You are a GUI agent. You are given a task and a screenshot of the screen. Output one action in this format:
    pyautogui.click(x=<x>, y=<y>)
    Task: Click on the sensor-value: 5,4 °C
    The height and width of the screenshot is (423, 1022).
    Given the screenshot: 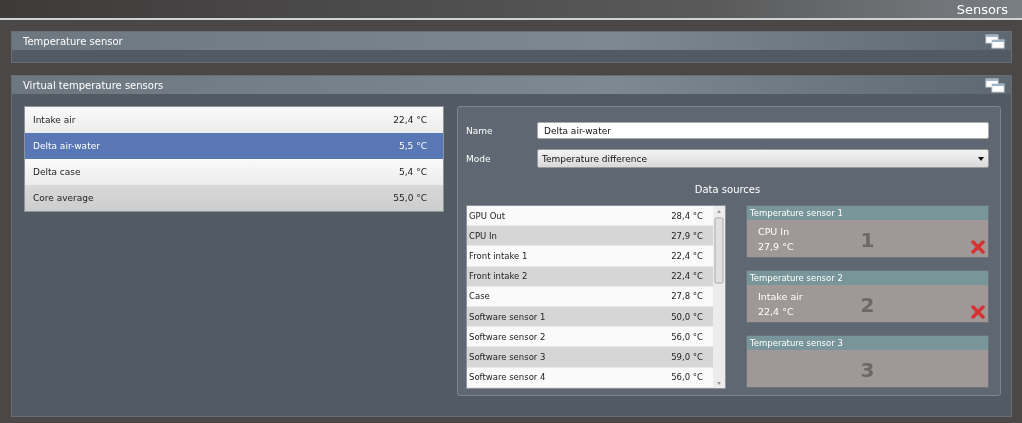 What is the action you would take?
    pyautogui.click(x=413, y=172)
    